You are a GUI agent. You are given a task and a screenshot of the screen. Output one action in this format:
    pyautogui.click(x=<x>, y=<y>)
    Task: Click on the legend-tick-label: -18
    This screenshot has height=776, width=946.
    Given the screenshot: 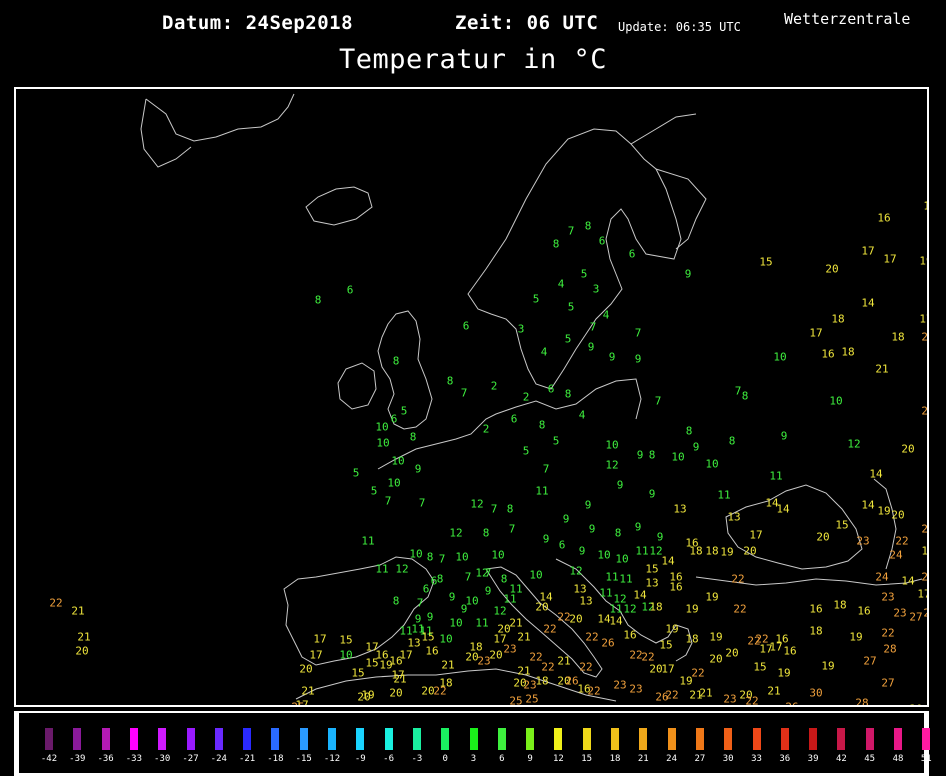 What is the action you would take?
    pyautogui.click(x=275, y=759)
    